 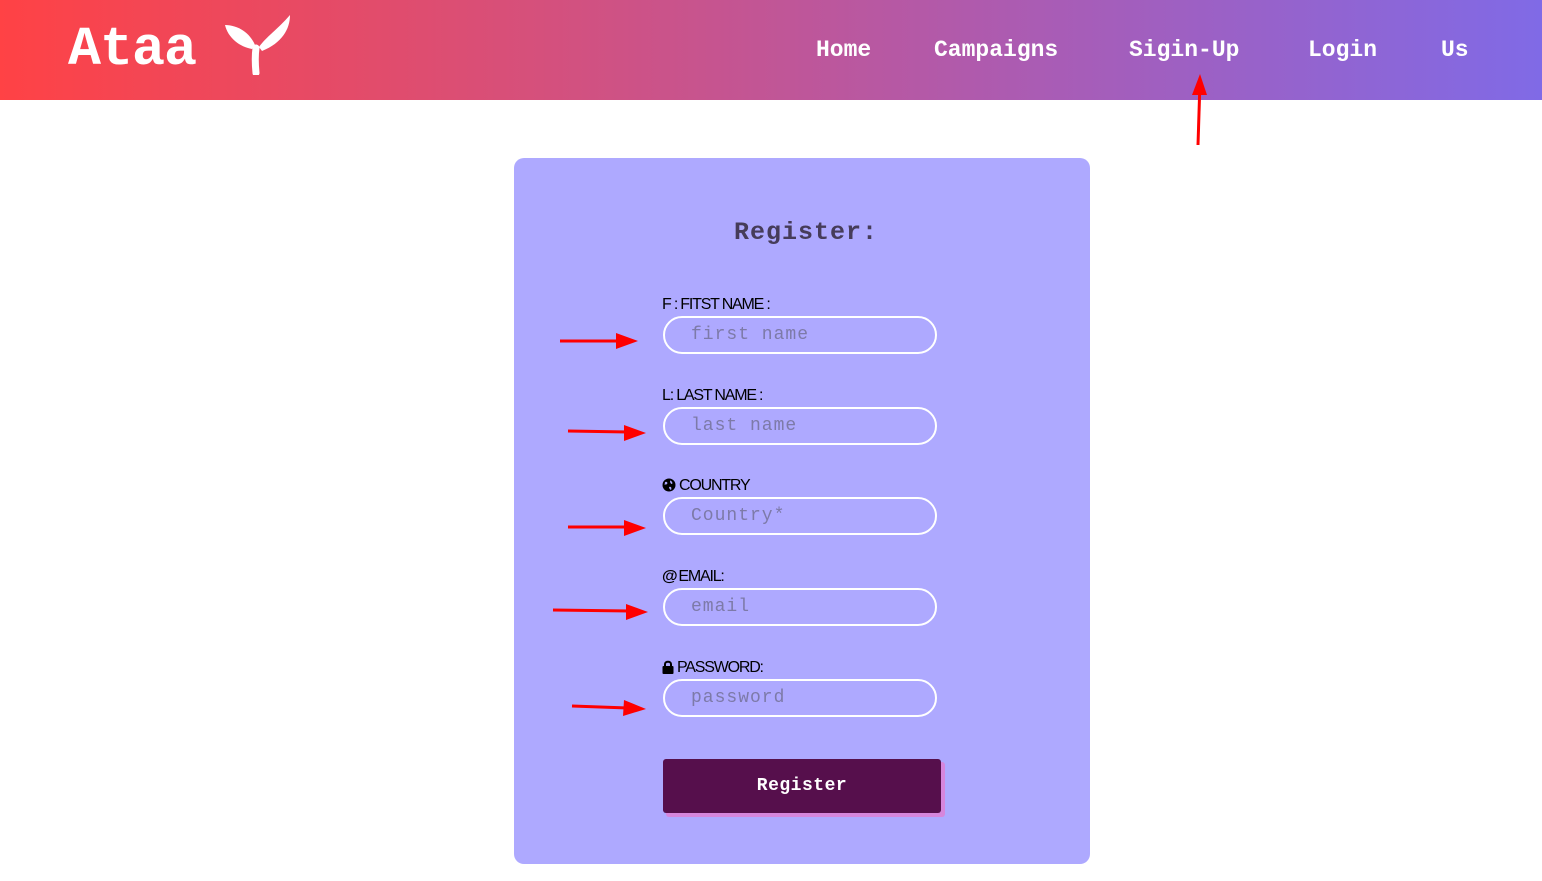 I want to click on logo-text: Ataa, so click(x=132, y=49).